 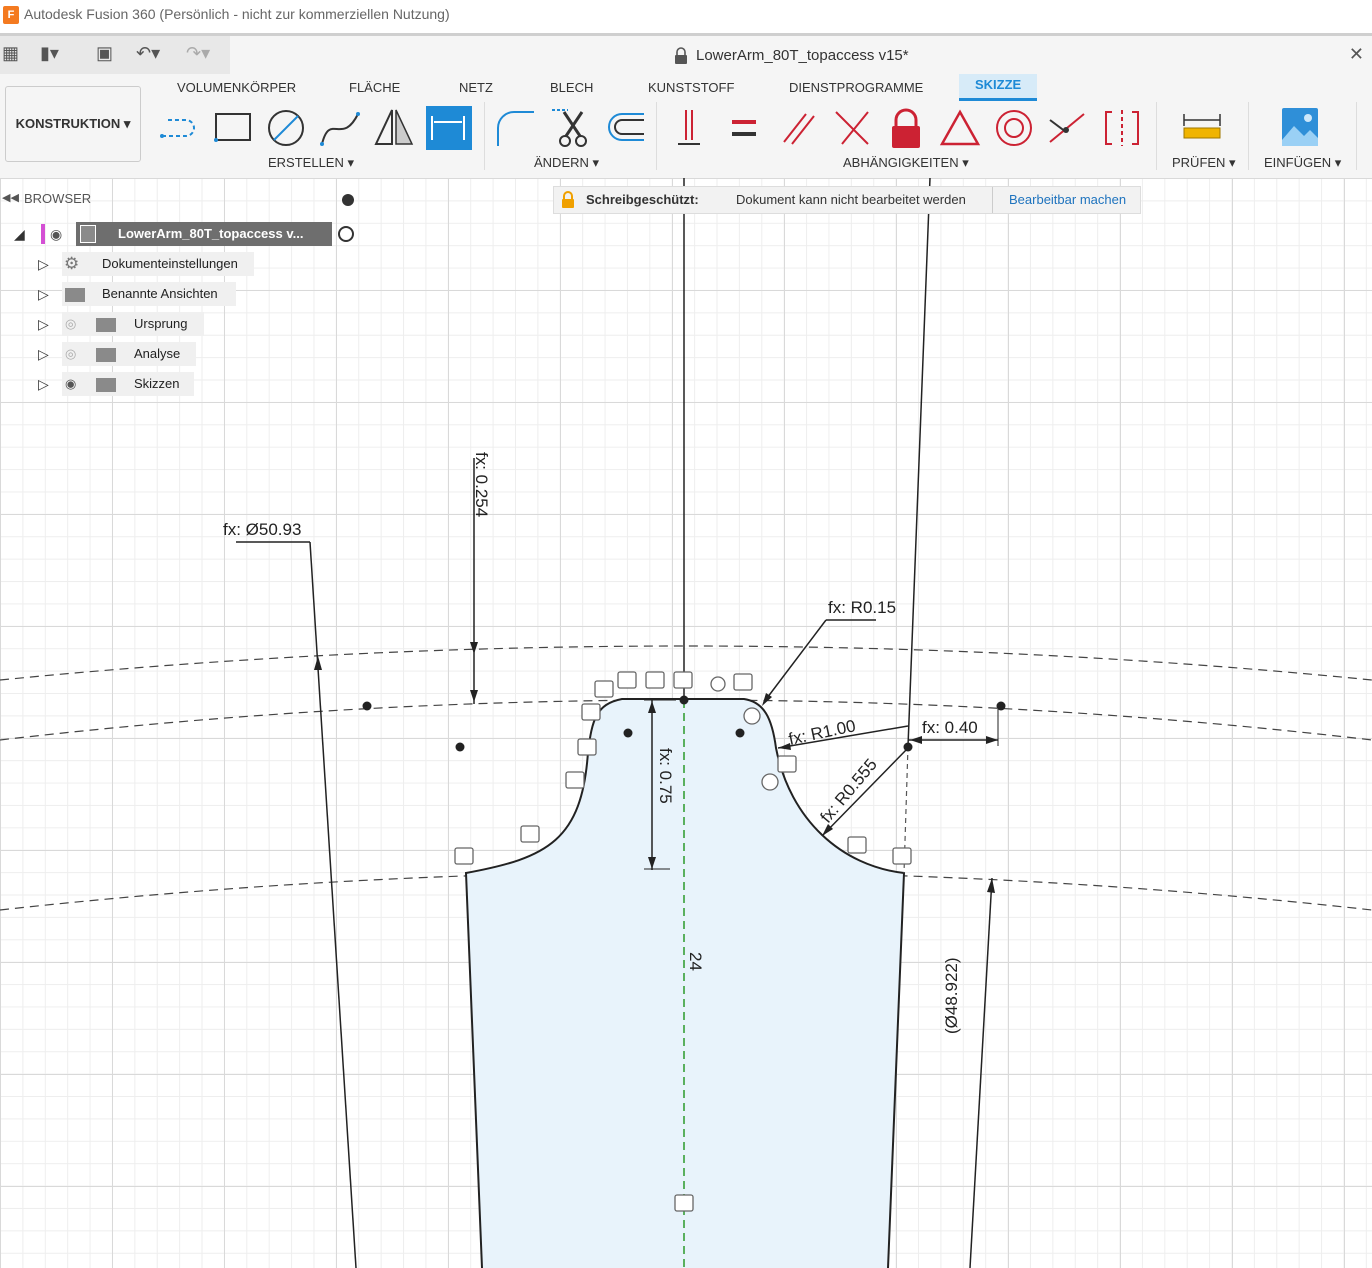 I want to click on diameter-leader-left, so click(x=333, y=904).